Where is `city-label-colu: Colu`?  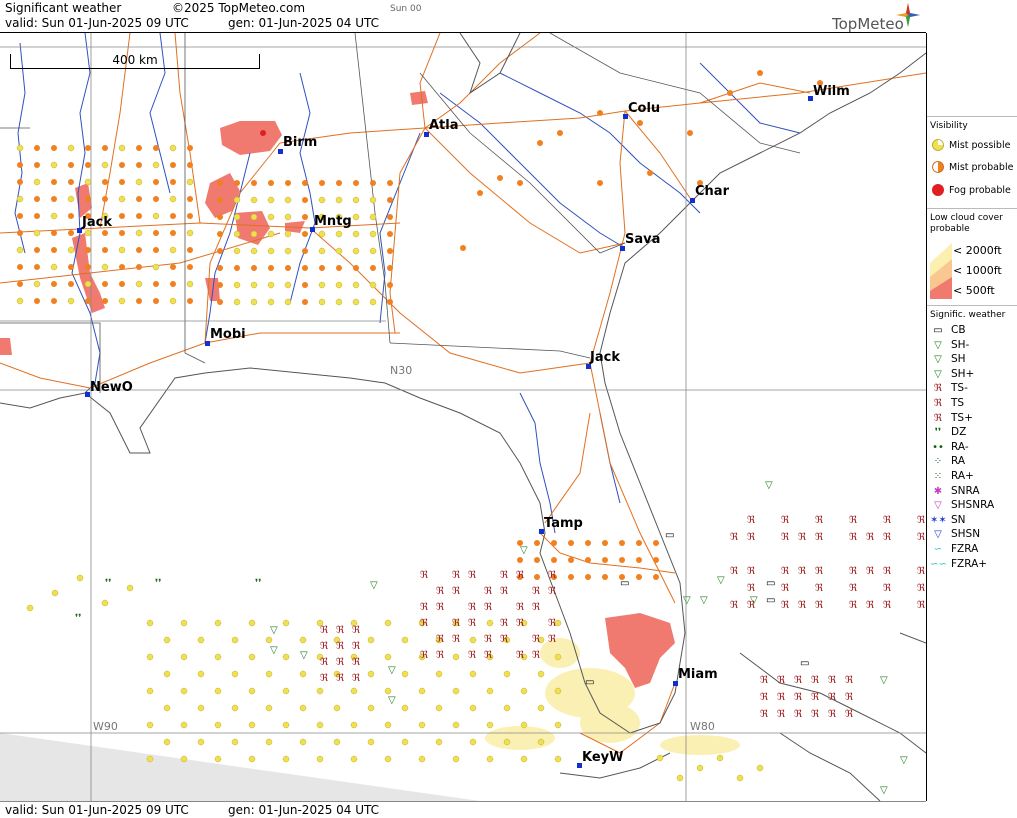 city-label-colu: Colu is located at coordinates (644, 108).